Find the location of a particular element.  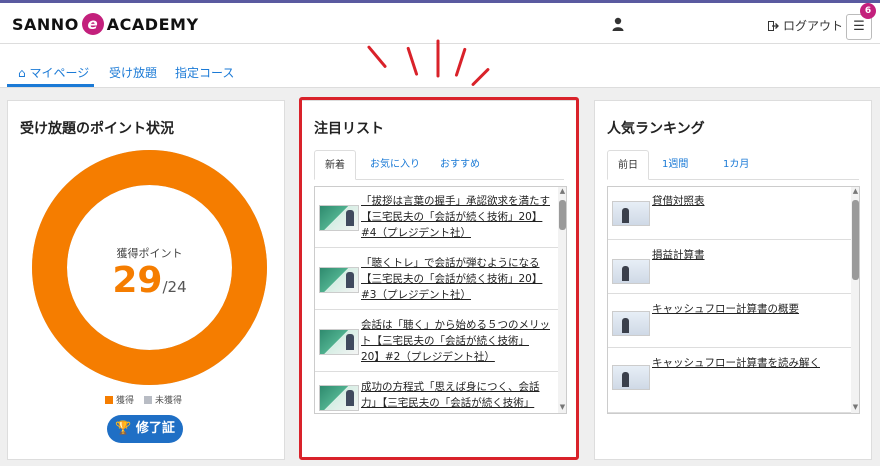

home-icon: ⌂ is located at coordinates (22, 73).